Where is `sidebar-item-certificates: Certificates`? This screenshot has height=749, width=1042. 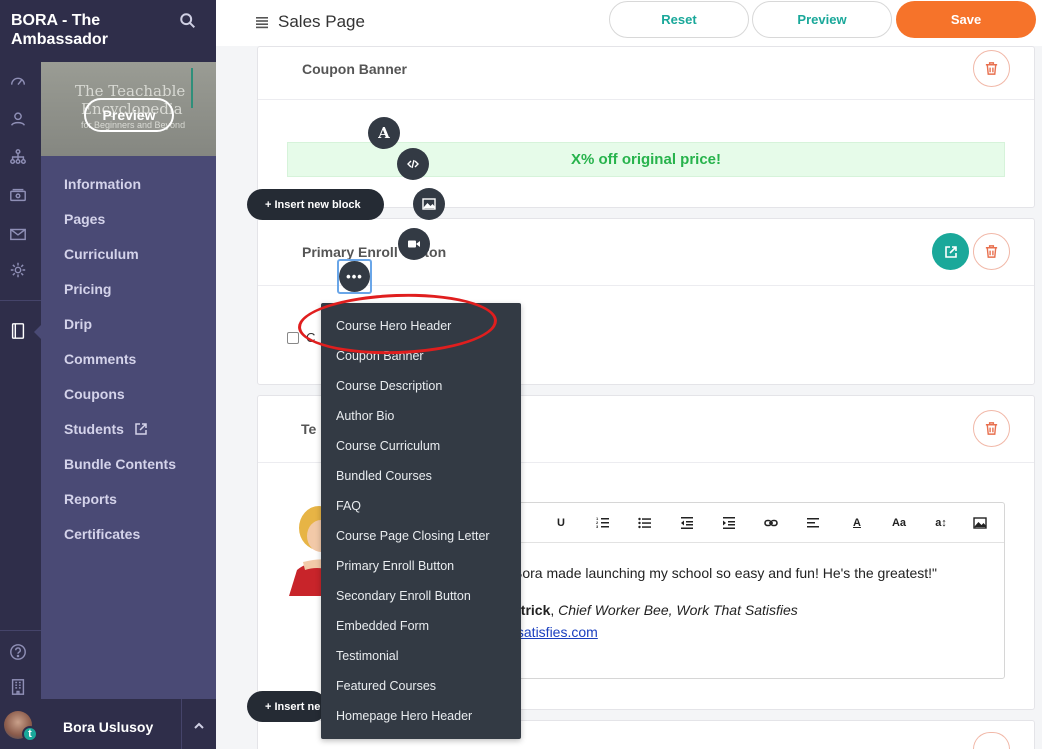
sidebar-item-certificates: Certificates is located at coordinates (102, 534).